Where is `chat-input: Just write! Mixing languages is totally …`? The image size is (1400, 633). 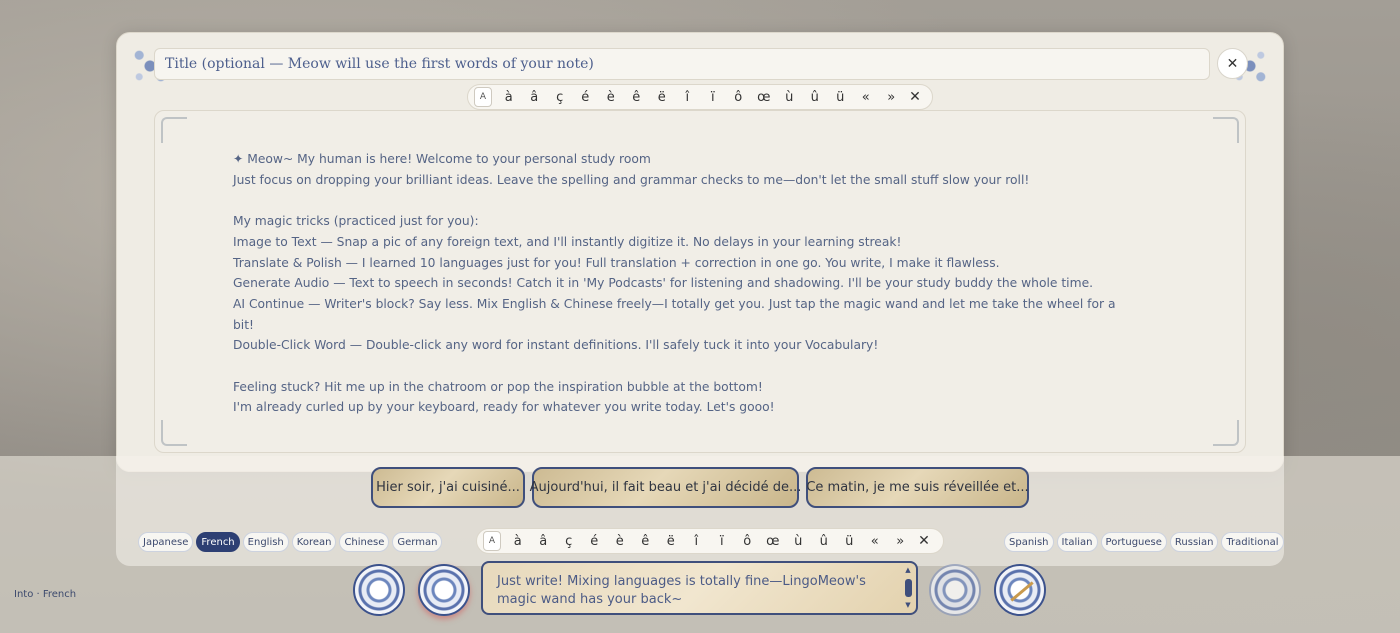
chat-input: Just write! Mixing languages is totally … is located at coordinates (699, 588).